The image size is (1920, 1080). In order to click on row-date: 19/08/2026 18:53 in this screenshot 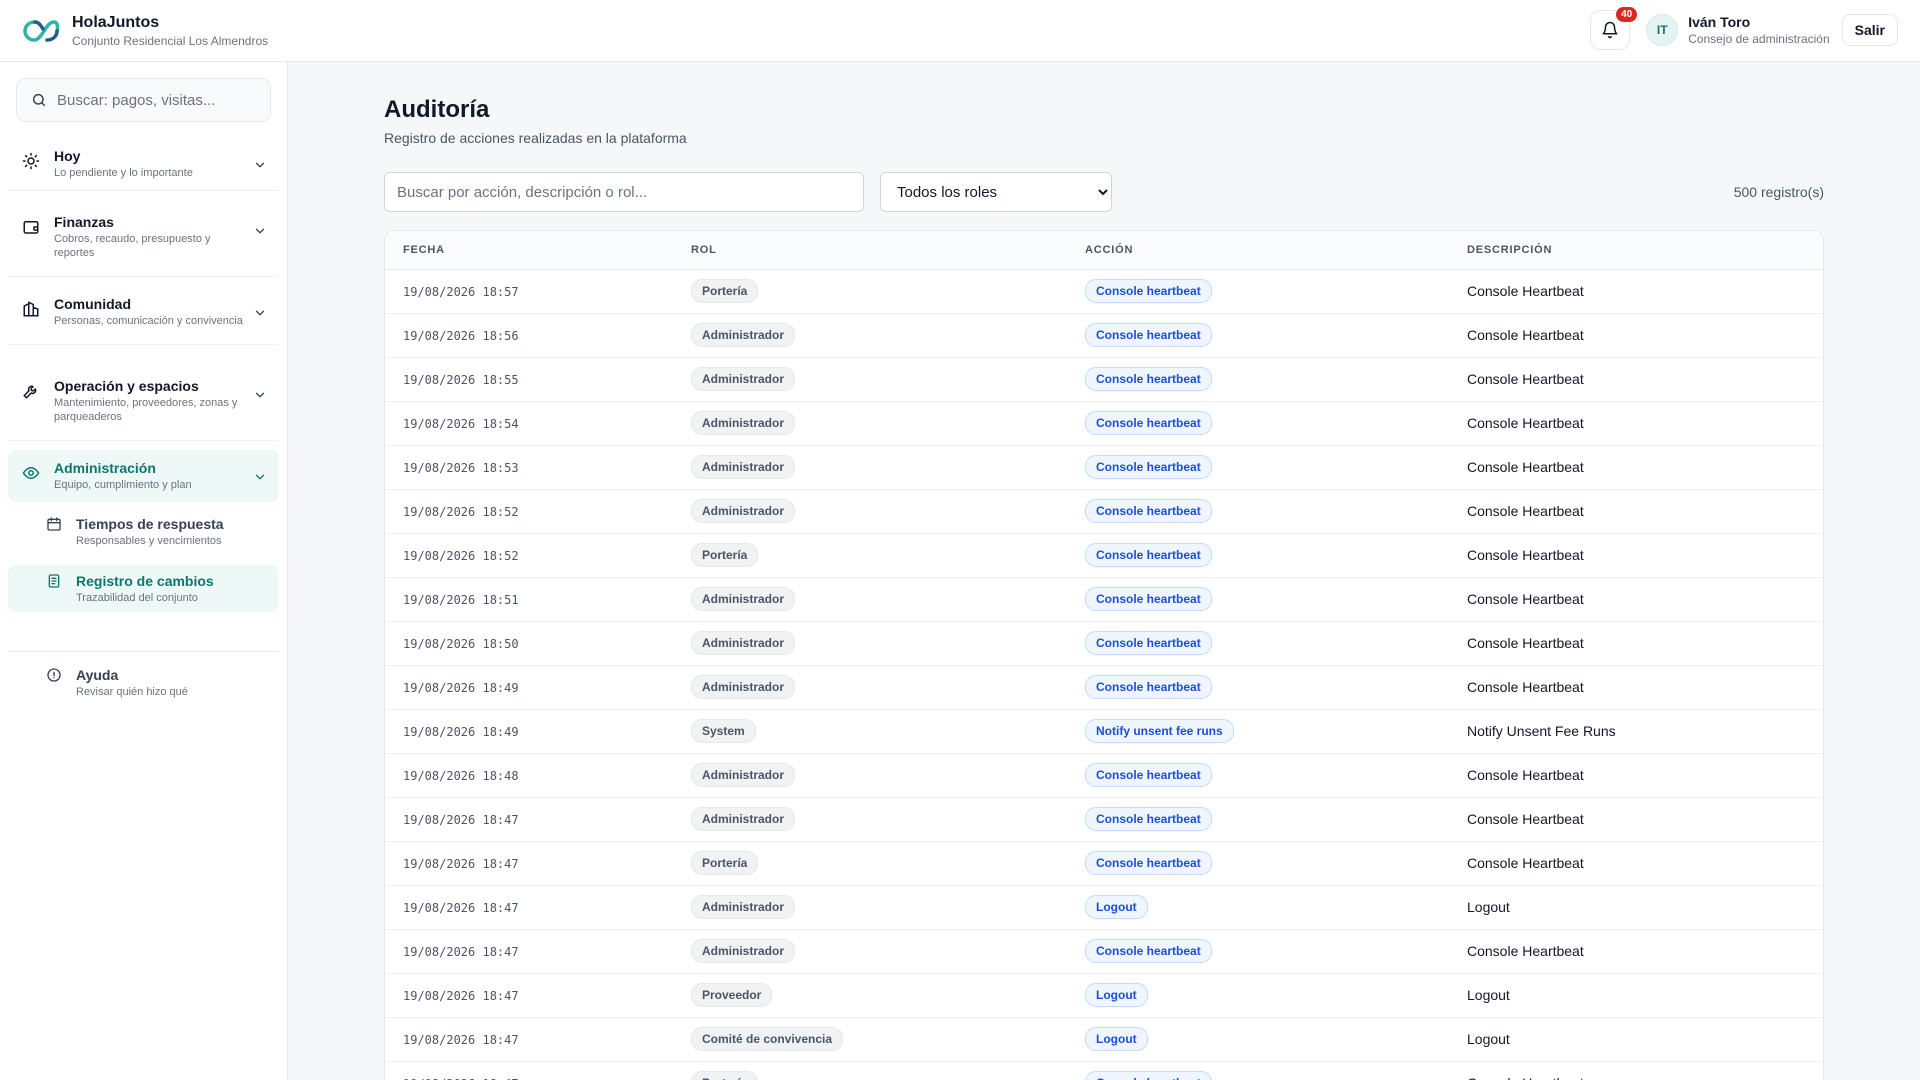, I will do `click(461, 468)`.